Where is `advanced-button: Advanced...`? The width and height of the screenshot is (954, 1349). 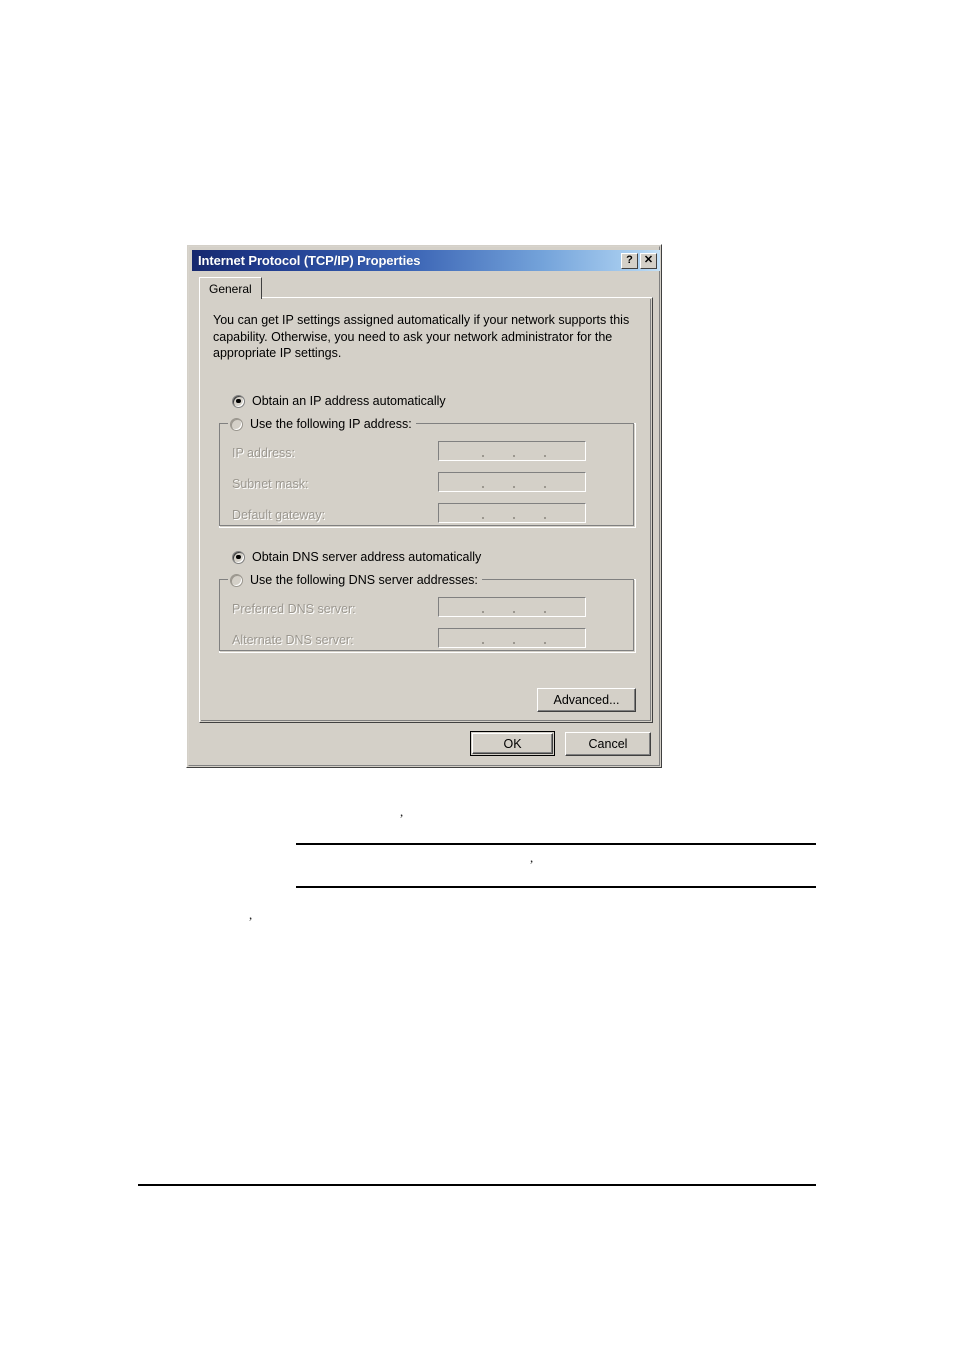 advanced-button: Advanced... is located at coordinates (586, 700).